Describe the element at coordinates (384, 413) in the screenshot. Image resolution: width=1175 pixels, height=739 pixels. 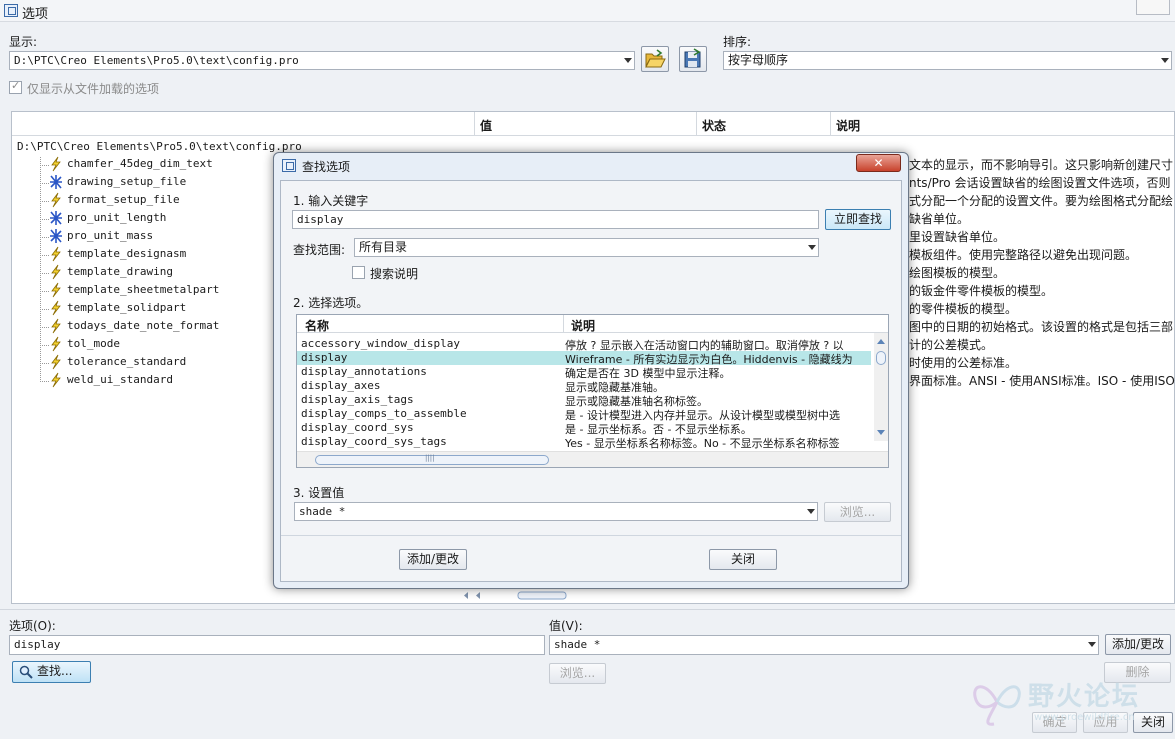
I see `result-option-name: display_comps_to_assemble` at that location.